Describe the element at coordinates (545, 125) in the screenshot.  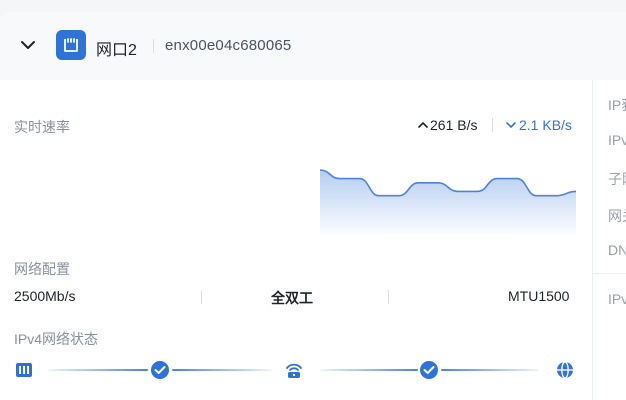
I see `download-speed: 2.1 KB/s` at that location.